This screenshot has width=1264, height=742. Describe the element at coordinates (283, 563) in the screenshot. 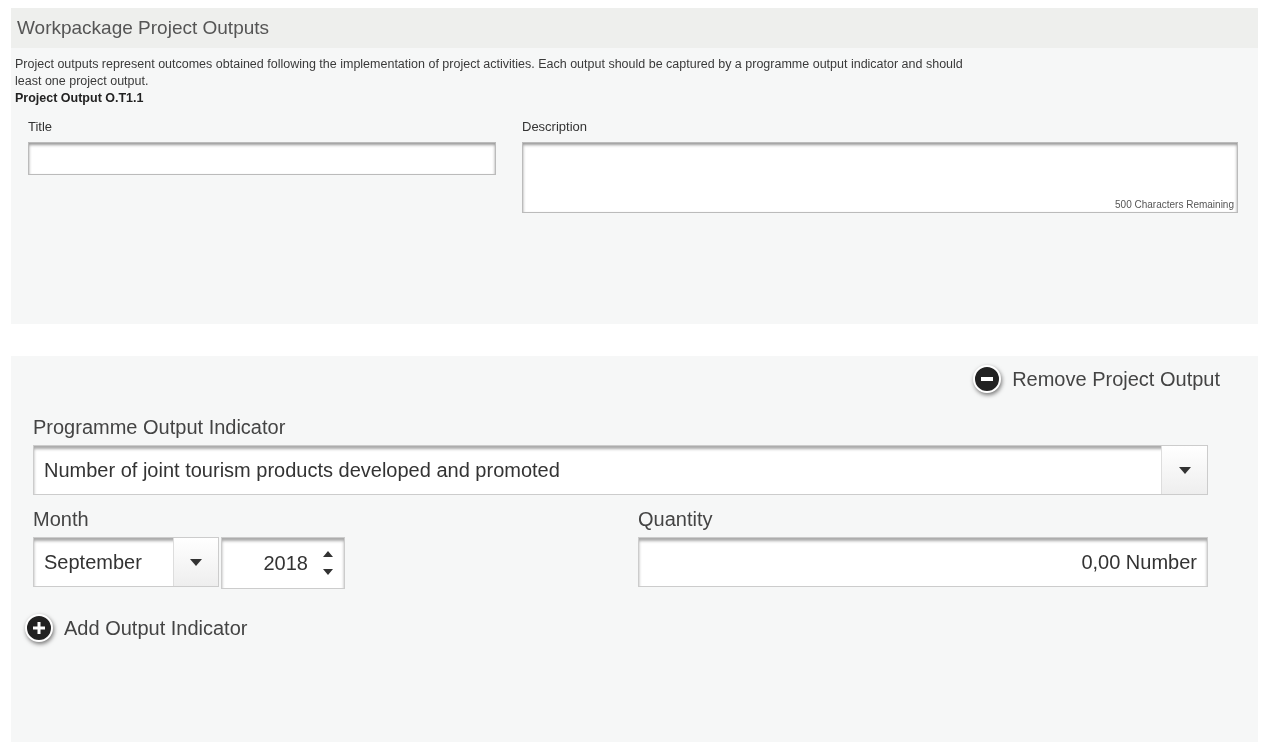

I see `year-spinner: 2018` at that location.